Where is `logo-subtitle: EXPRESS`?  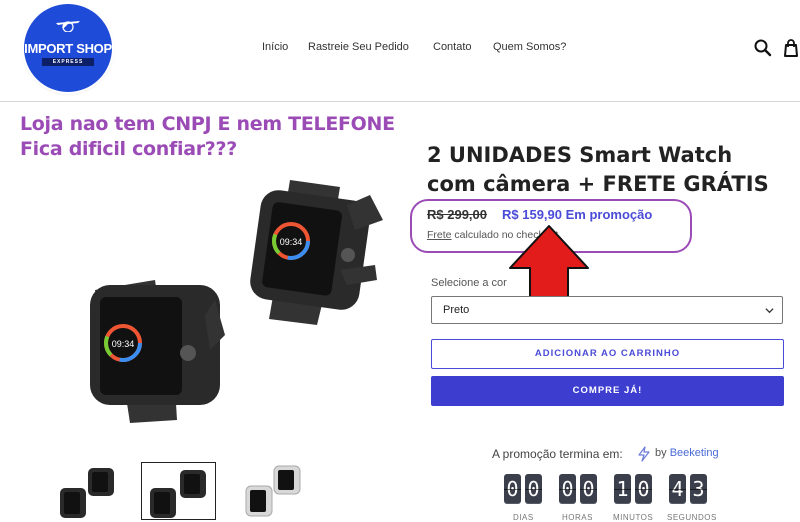
logo-subtitle: EXPRESS is located at coordinates (68, 62).